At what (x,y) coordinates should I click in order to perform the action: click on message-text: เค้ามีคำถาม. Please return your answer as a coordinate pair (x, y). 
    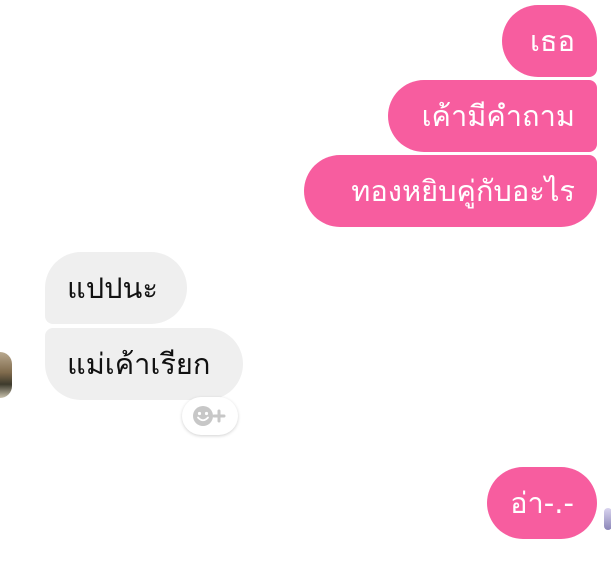
    Looking at the image, I should click on (498, 116).